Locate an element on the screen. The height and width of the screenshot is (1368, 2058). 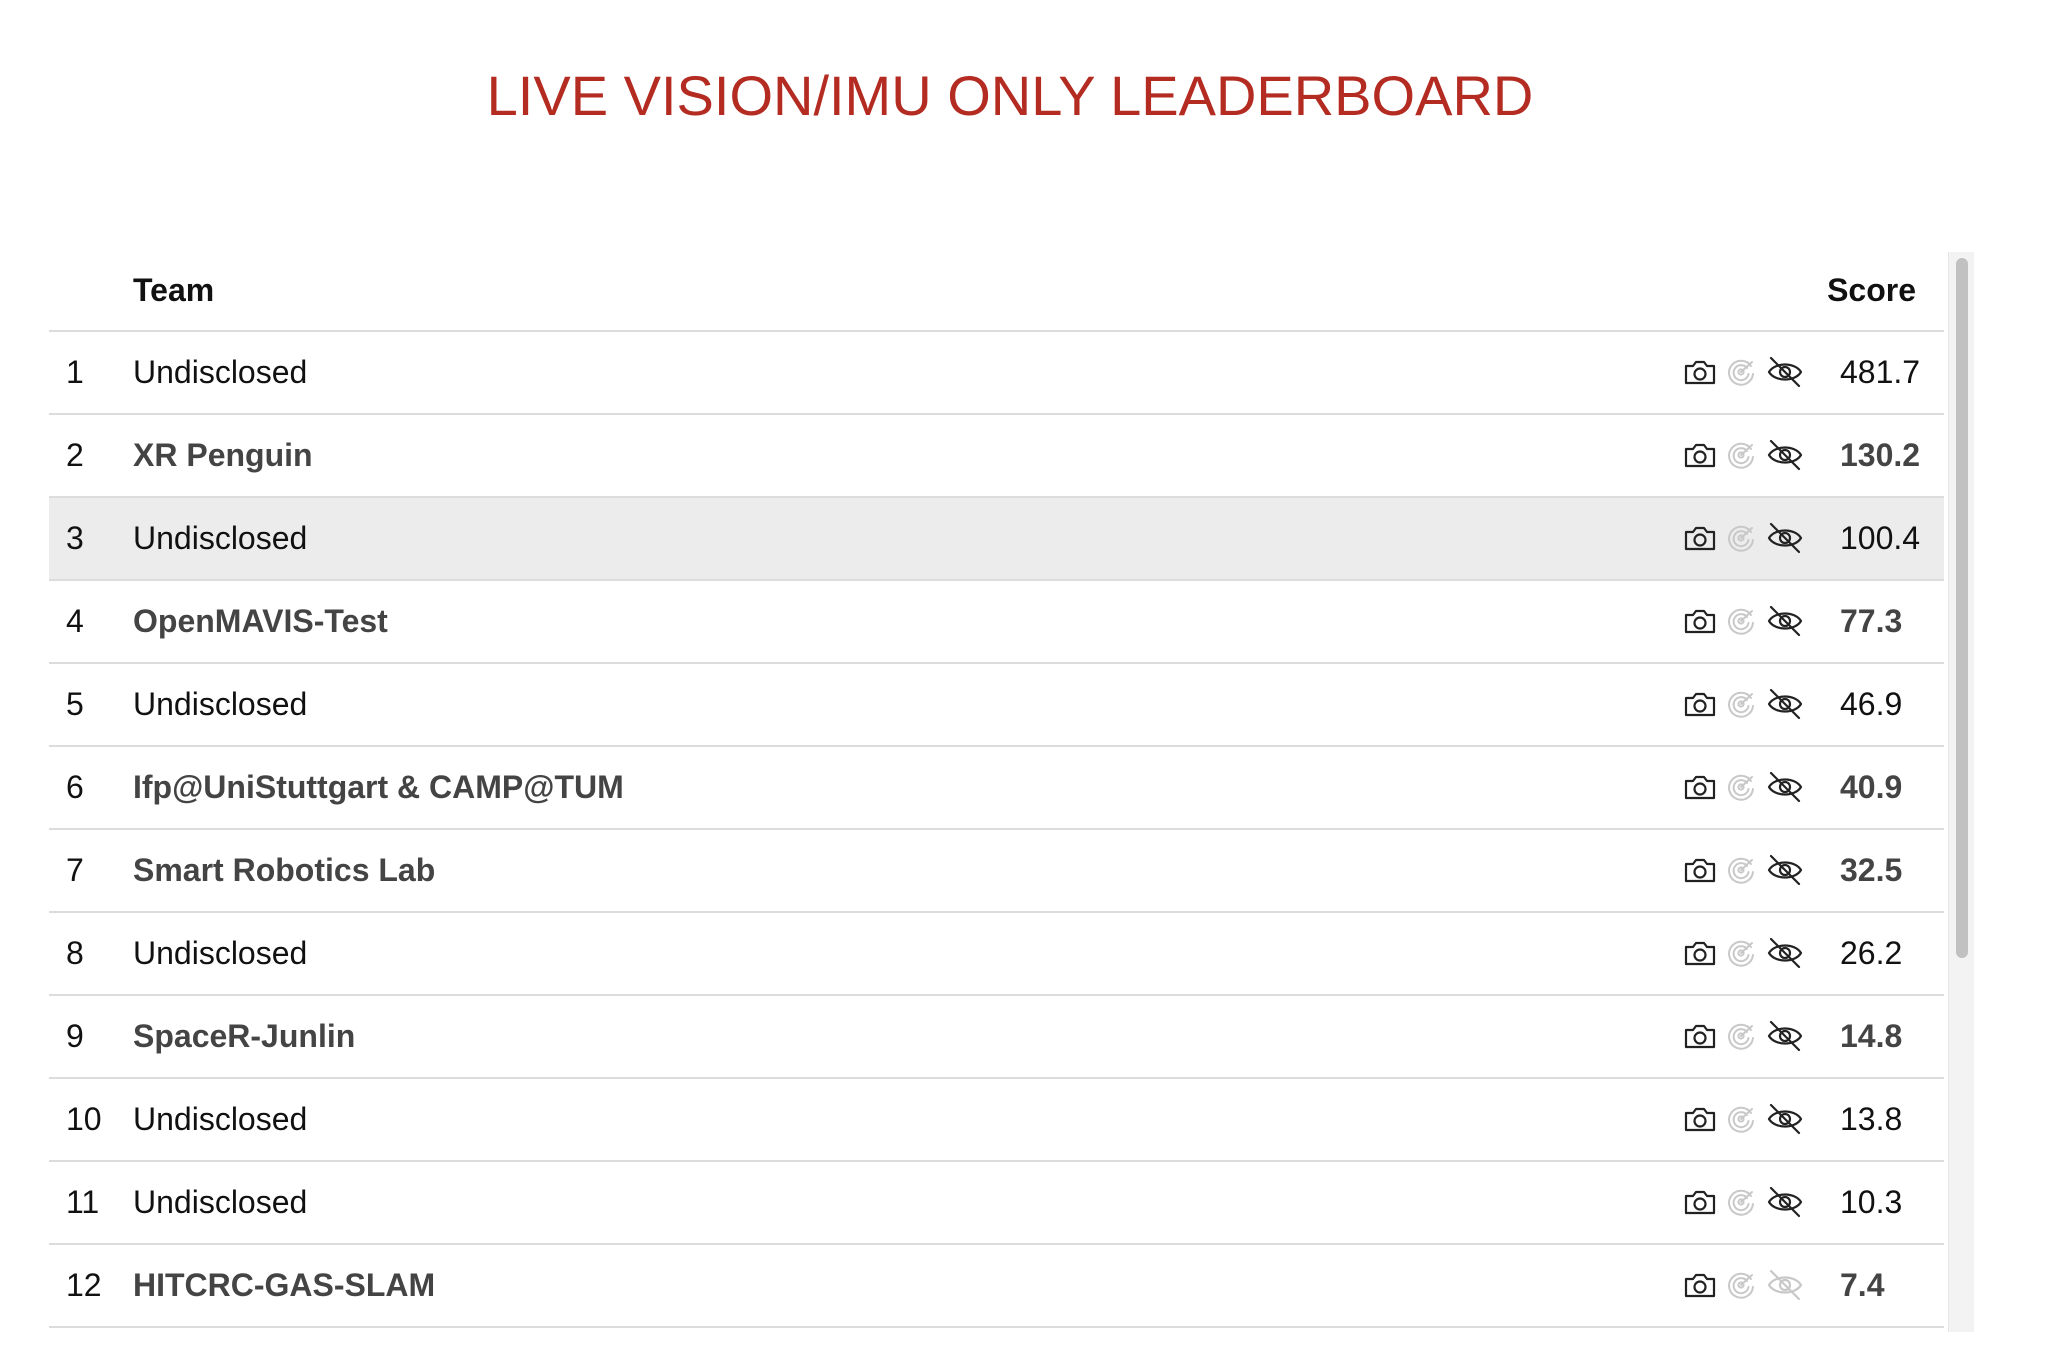
score-column-header: Score is located at coordinates (1871, 290).